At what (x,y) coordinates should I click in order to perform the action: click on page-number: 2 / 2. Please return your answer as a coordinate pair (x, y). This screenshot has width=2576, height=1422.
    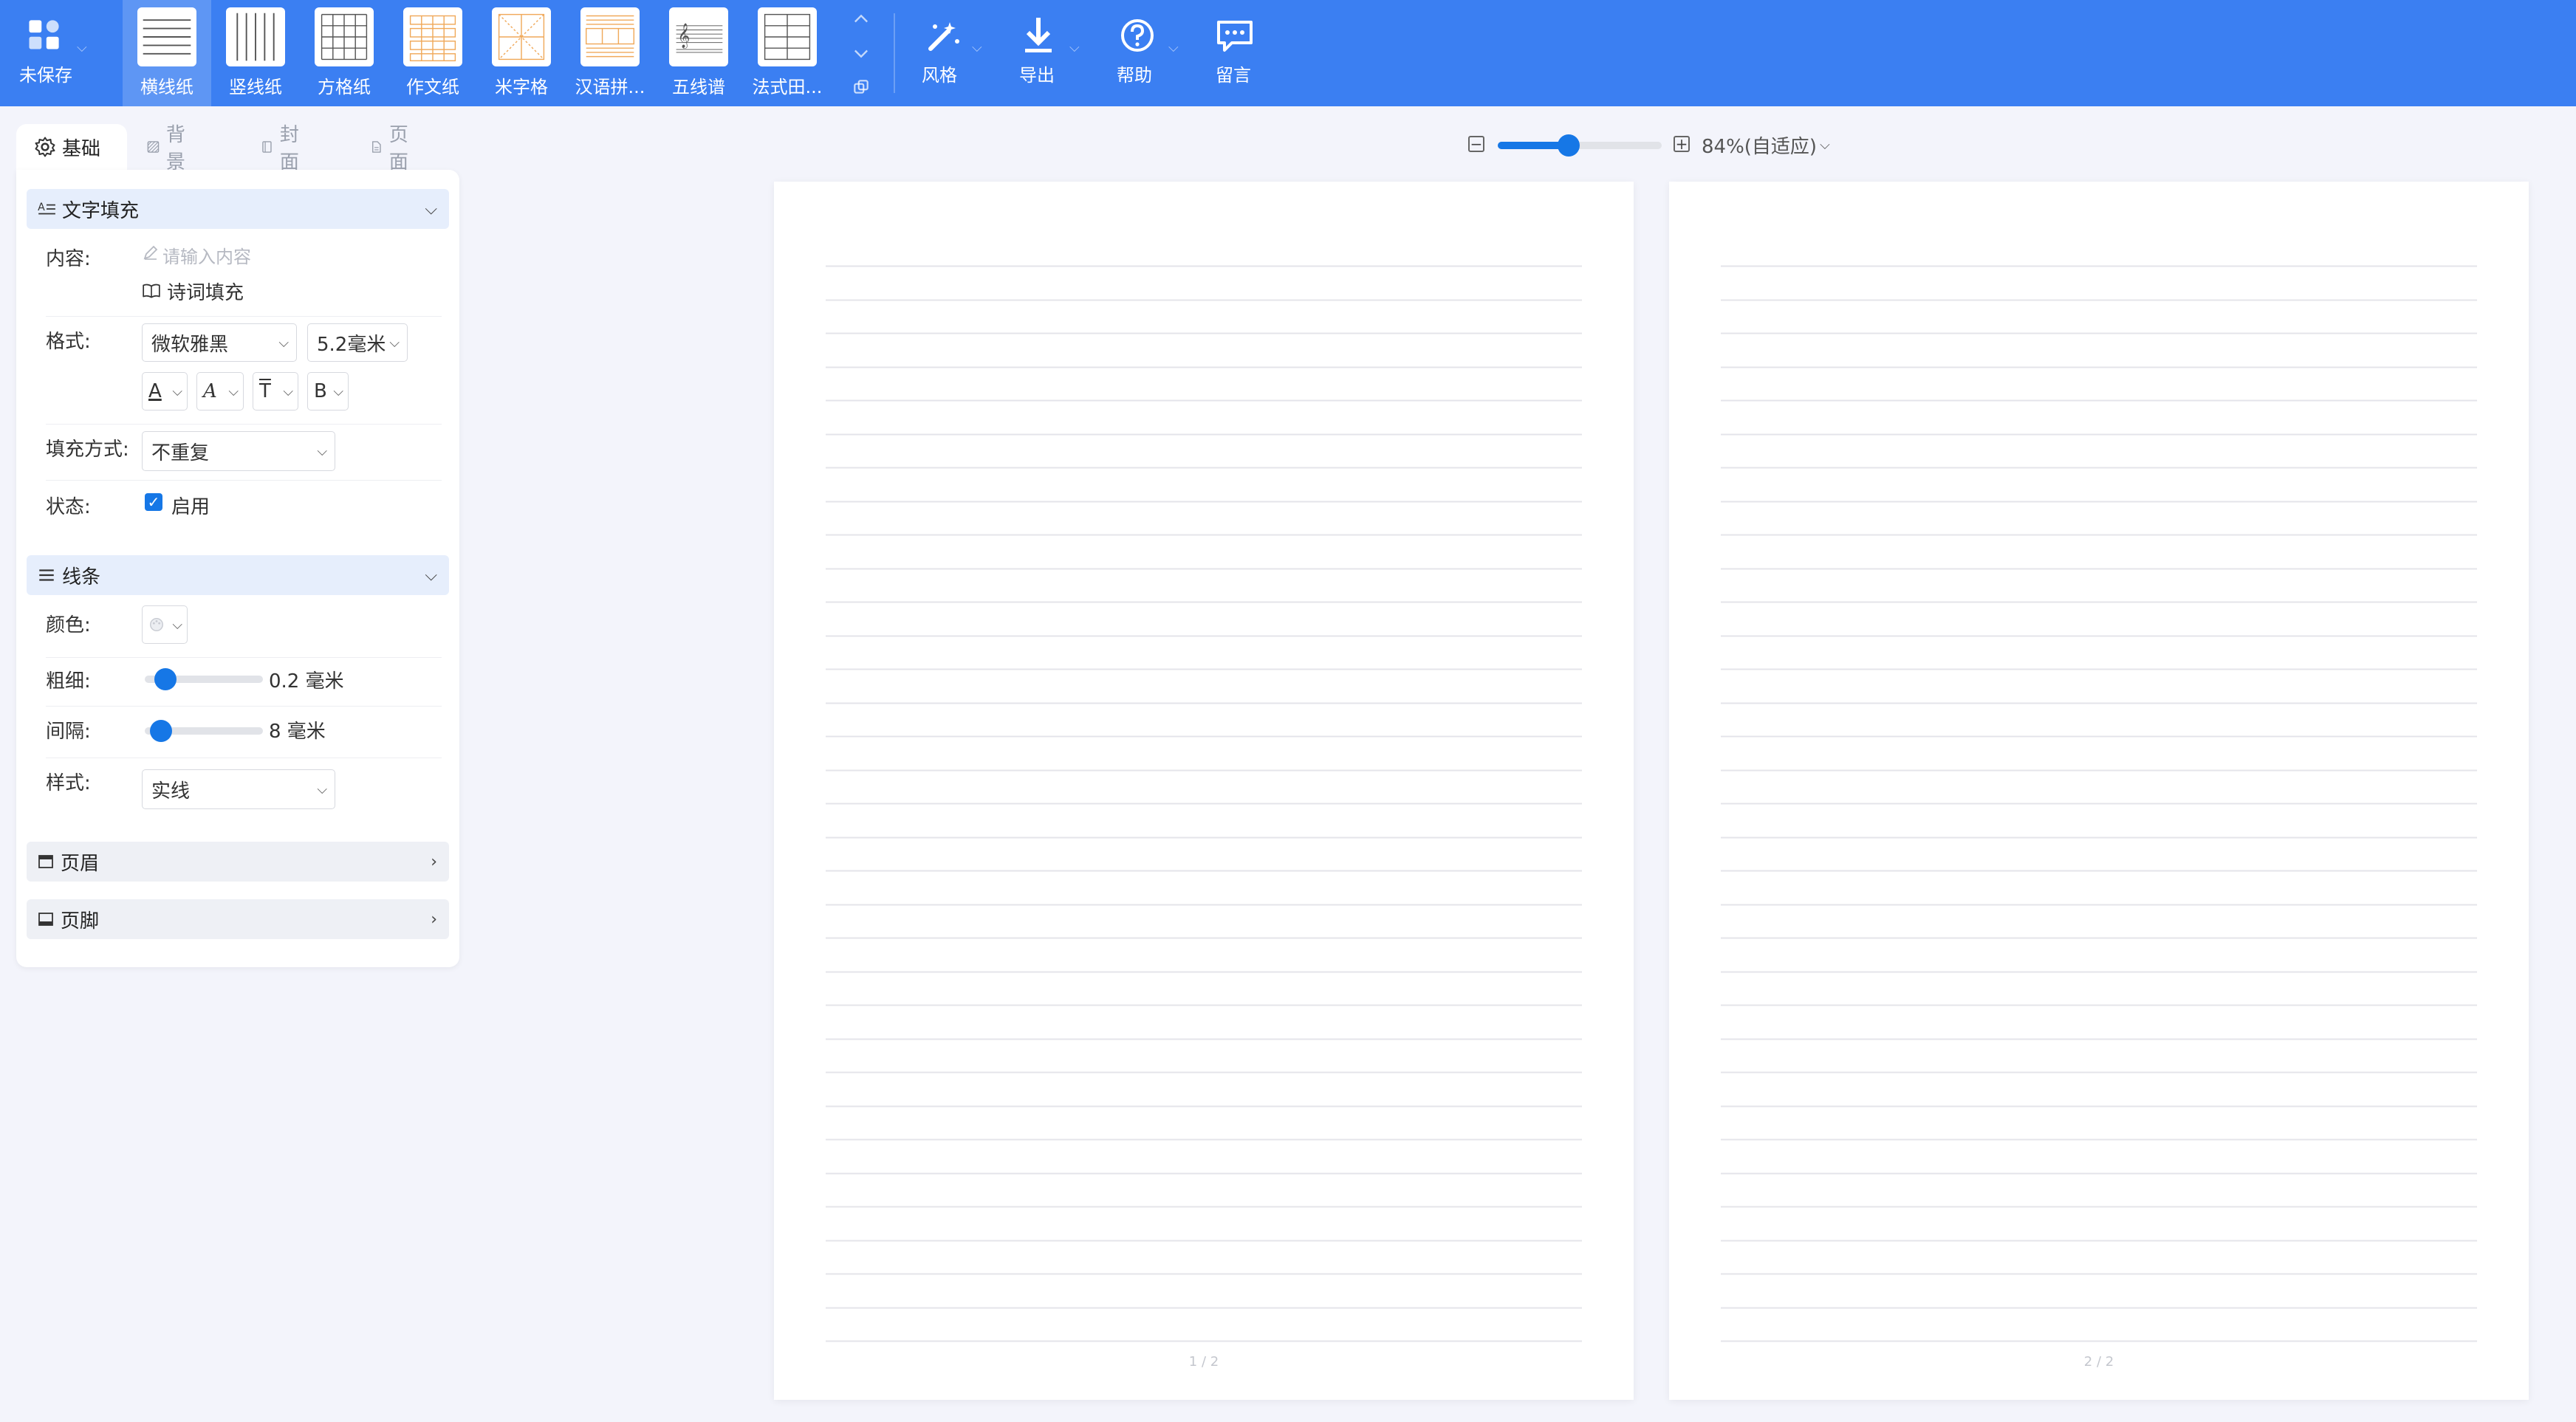
    Looking at the image, I should click on (2098, 1362).